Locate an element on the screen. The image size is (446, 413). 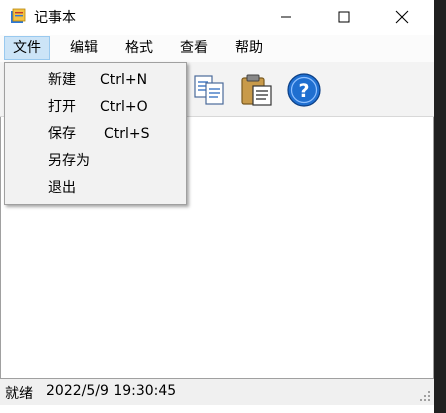
status-datetime: 2022/5/9 19:30:45 is located at coordinates (111, 391).